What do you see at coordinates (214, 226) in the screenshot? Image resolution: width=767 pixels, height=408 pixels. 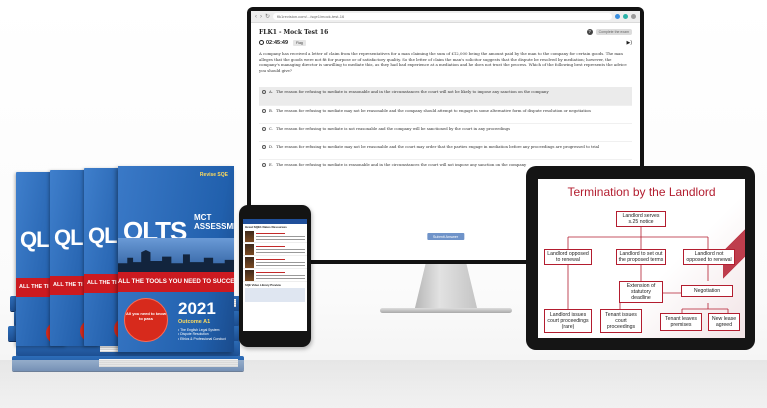 I see `book-subtitle: ASSESSMENT` at bounding box center [214, 226].